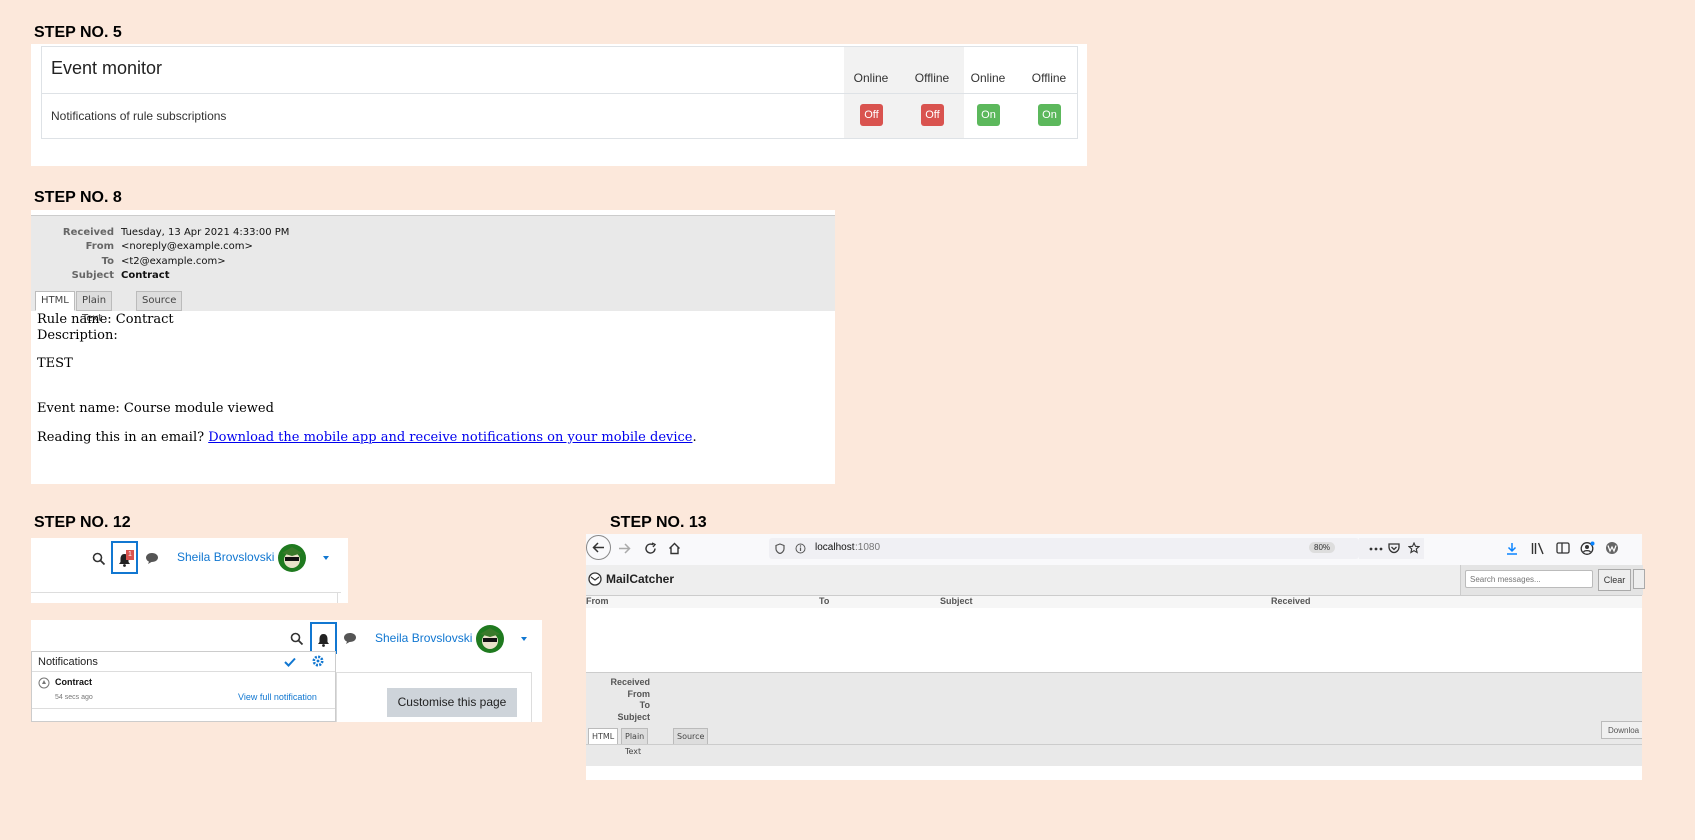 The height and width of the screenshot is (840, 1695). I want to click on url-bar: localhost:1080 80%, so click(1064, 548).